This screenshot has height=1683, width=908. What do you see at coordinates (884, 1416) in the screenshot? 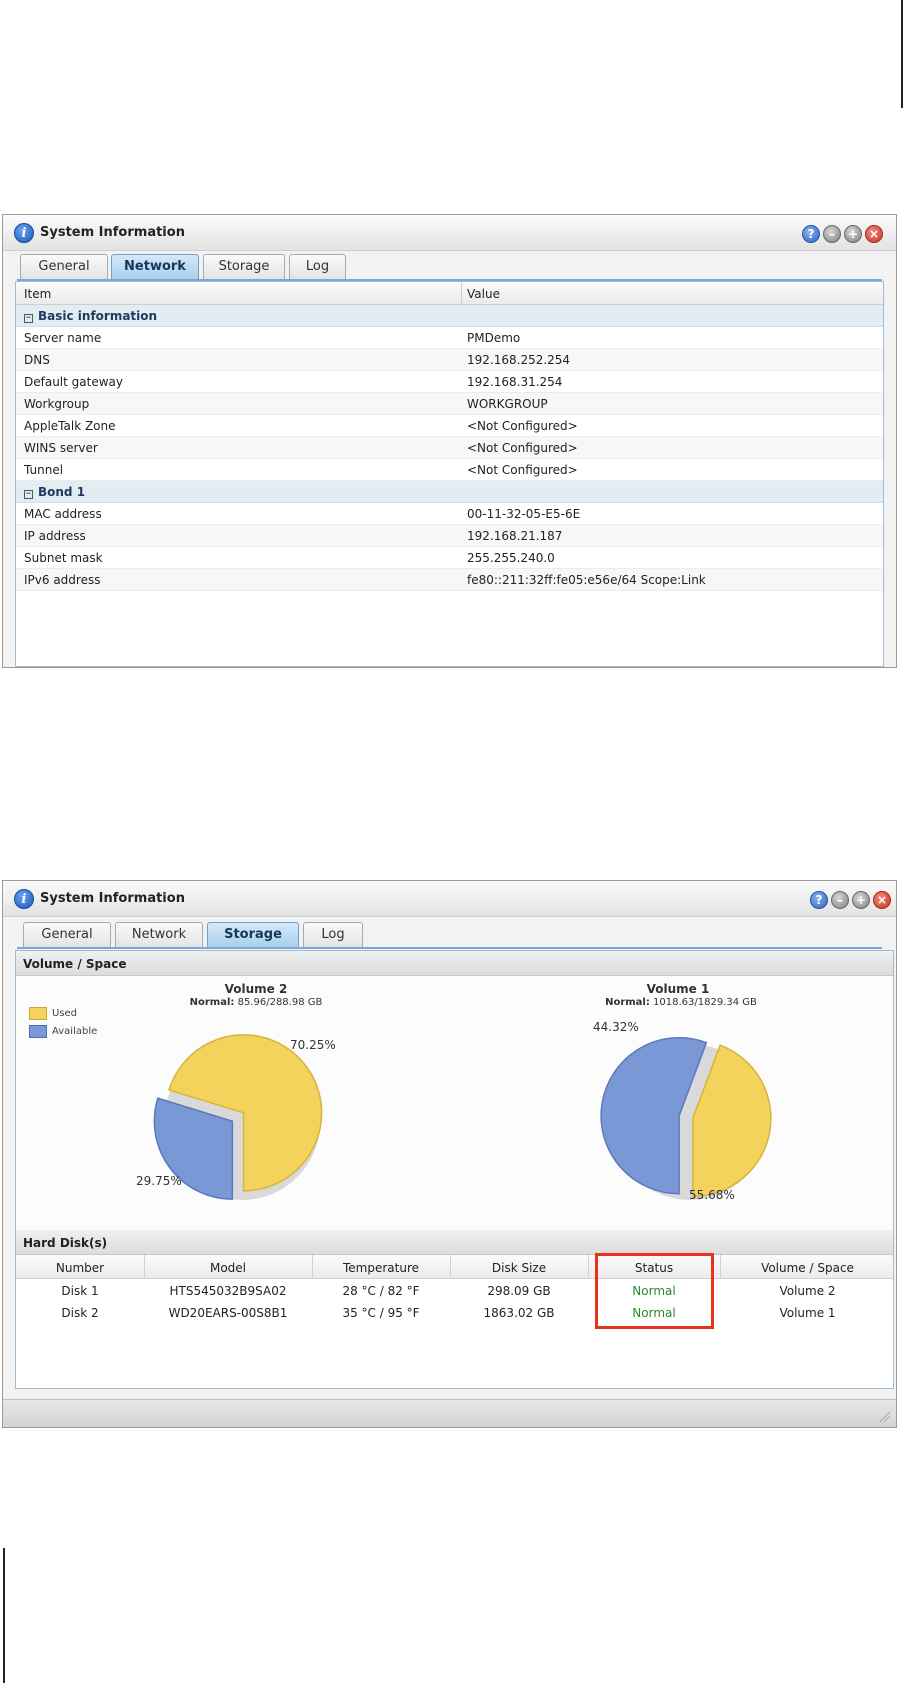
I see `resize-grip-icon` at bounding box center [884, 1416].